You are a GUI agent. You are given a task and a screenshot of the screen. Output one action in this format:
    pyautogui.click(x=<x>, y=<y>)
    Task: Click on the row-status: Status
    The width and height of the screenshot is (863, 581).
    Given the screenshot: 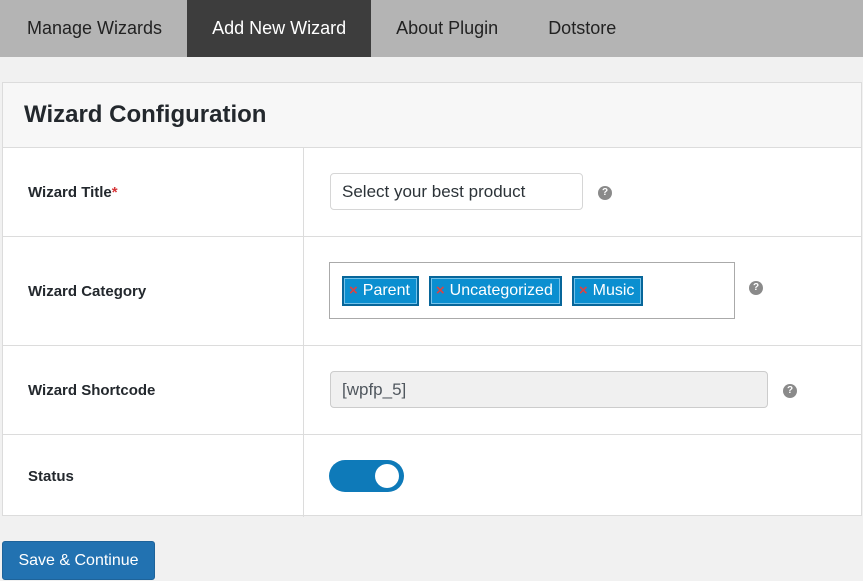 What is the action you would take?
    pyautogui.click(x=432, y=476)
    